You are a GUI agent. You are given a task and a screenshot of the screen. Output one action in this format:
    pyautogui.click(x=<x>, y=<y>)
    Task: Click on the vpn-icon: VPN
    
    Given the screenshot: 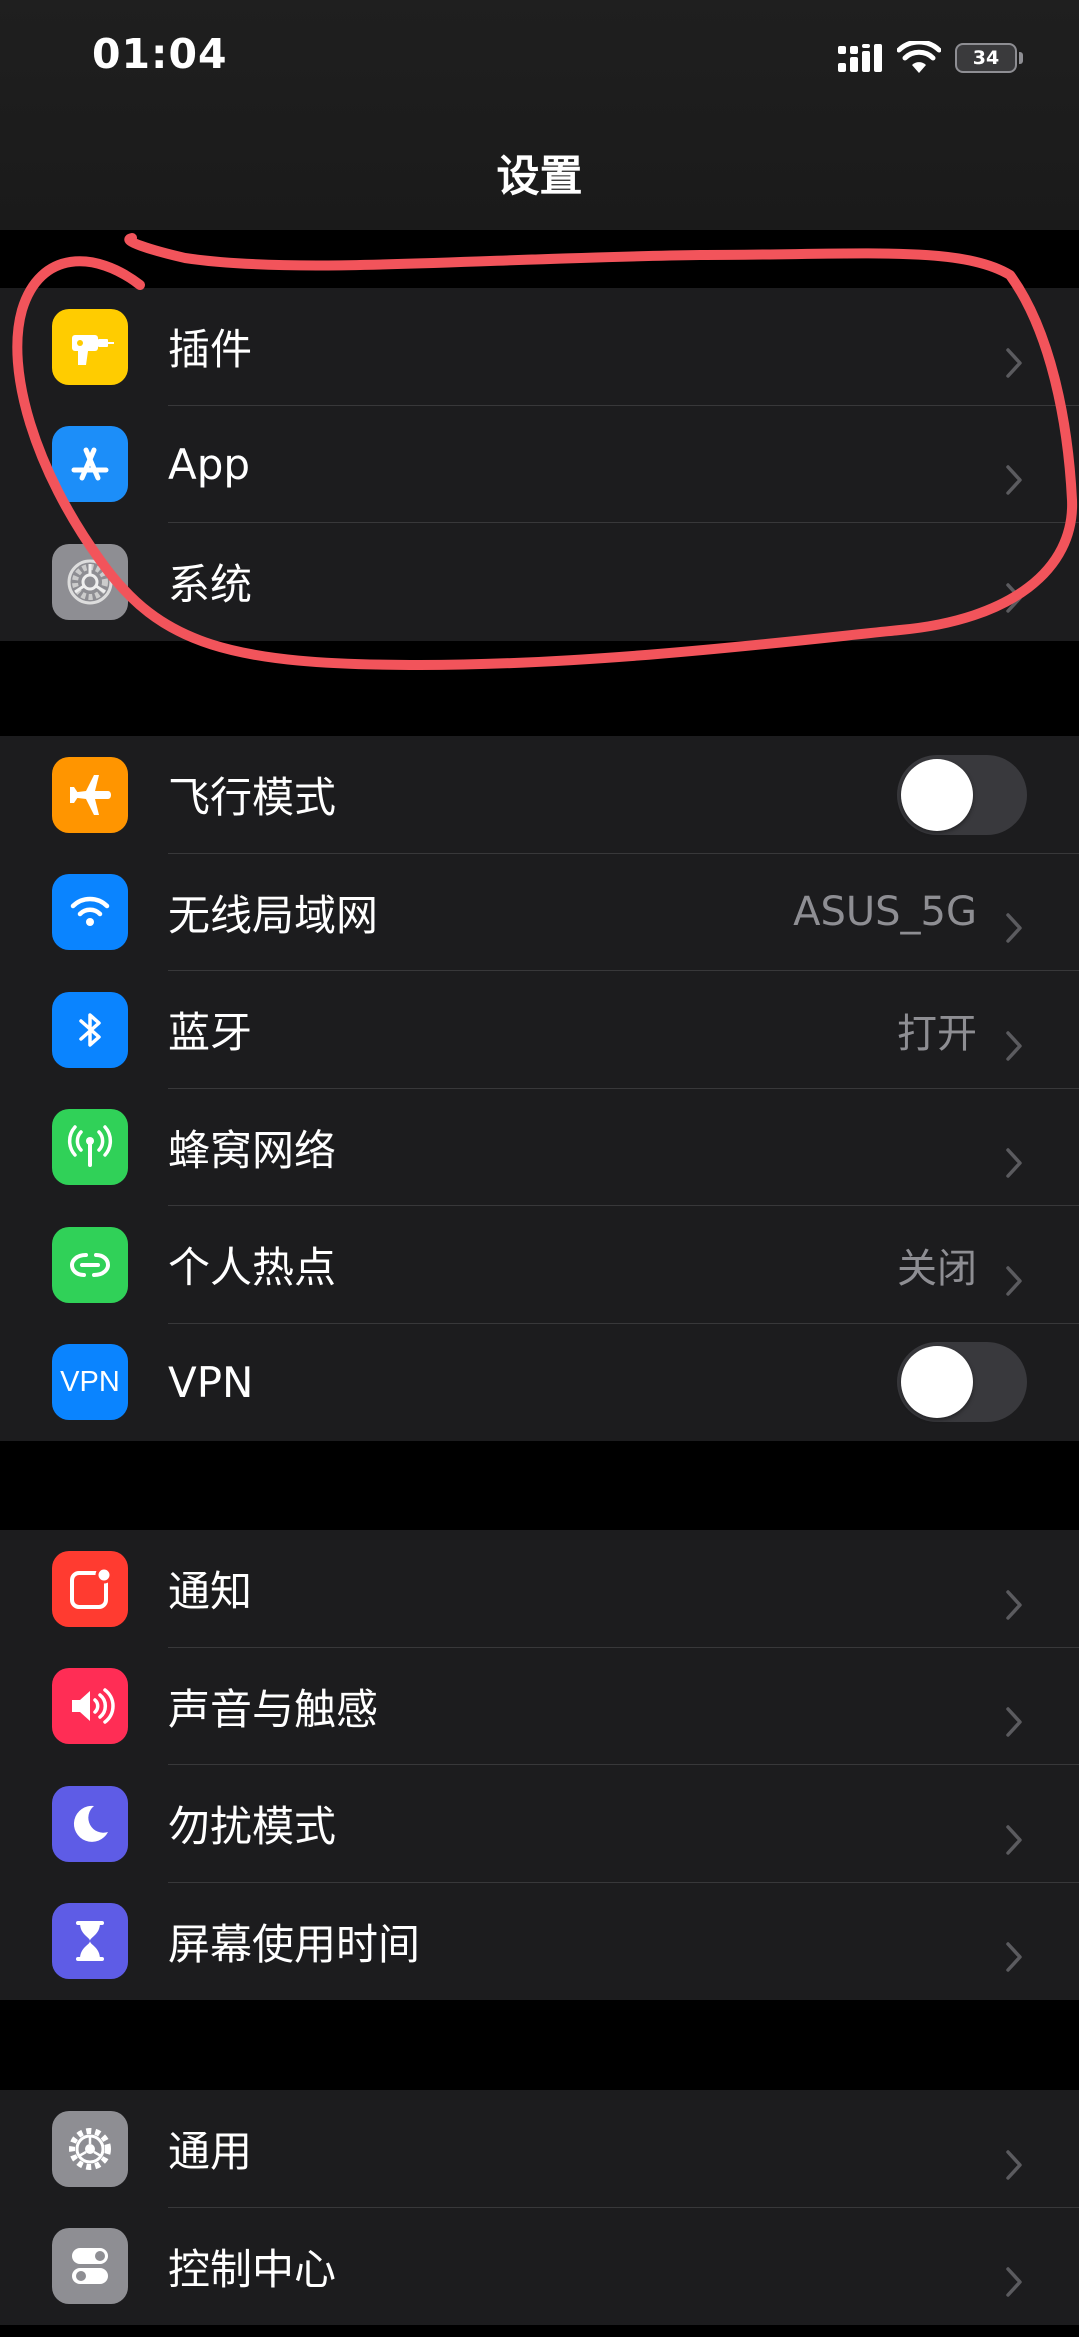 What is the action you would take?
    pyautogui.click(x=90, y=1382)
    